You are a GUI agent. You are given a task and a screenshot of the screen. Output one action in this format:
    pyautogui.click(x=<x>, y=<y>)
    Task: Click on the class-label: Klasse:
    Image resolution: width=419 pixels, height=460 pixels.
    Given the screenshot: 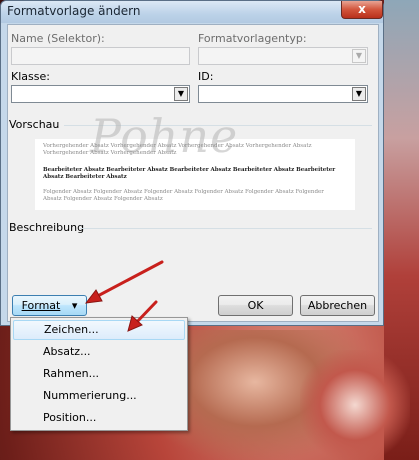 What is the action you would take?
    pyautogui.click(x=30, y=76)
    